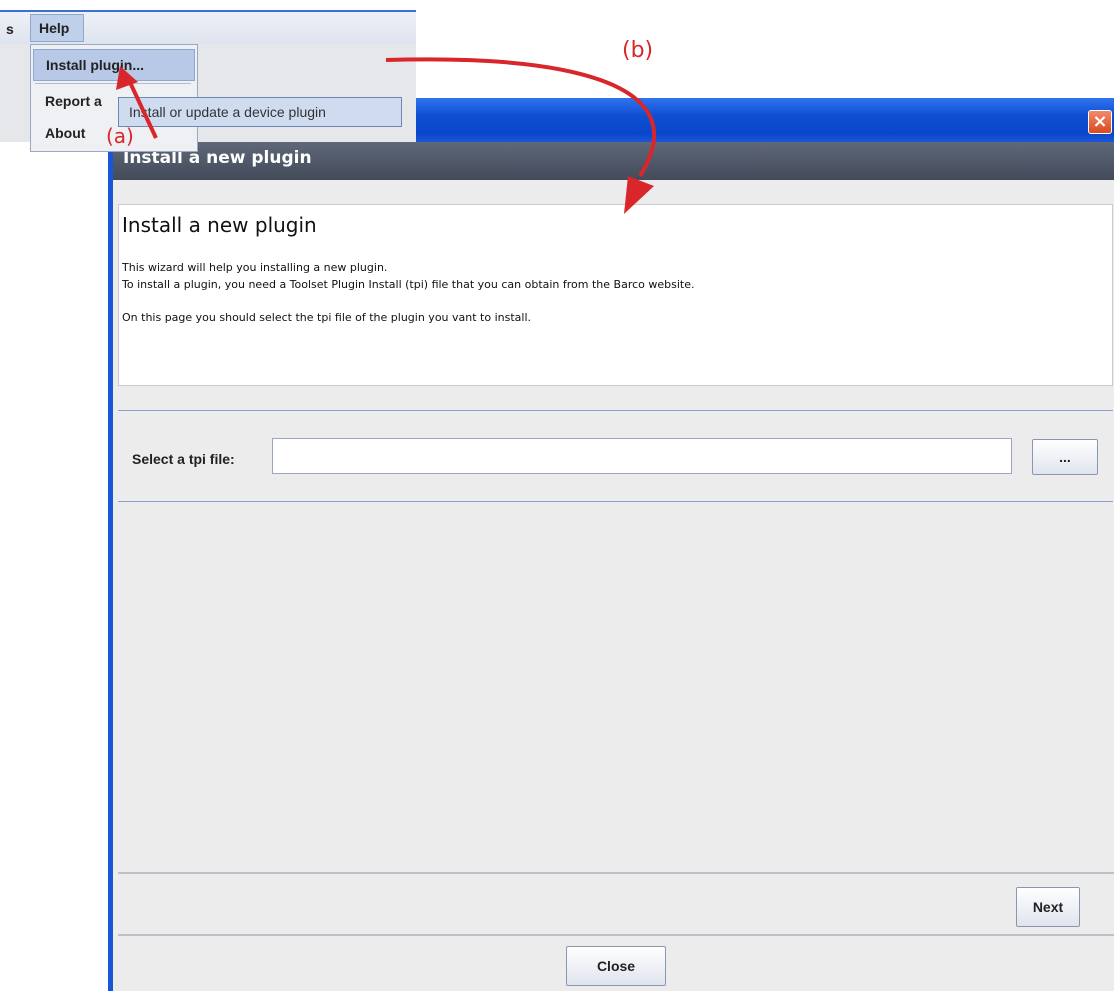 The width and height of the screenshot is (1114, 991). I want to click on arrow-a-head, so click(127, 78).